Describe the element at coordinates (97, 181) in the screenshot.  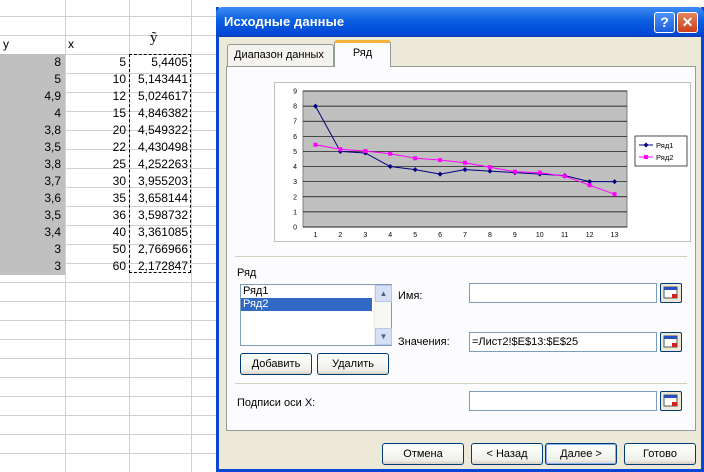
I see `cell-x: 30` at that location.